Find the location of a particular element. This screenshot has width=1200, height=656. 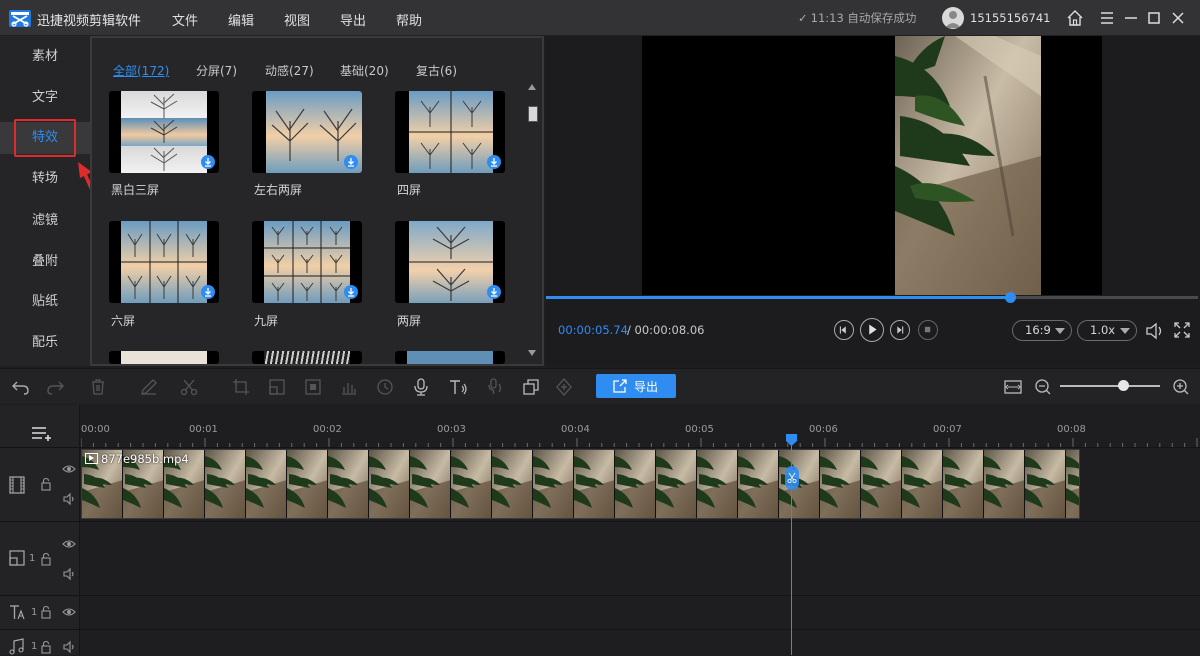

marker-icon is located at coordinates (564, 387).